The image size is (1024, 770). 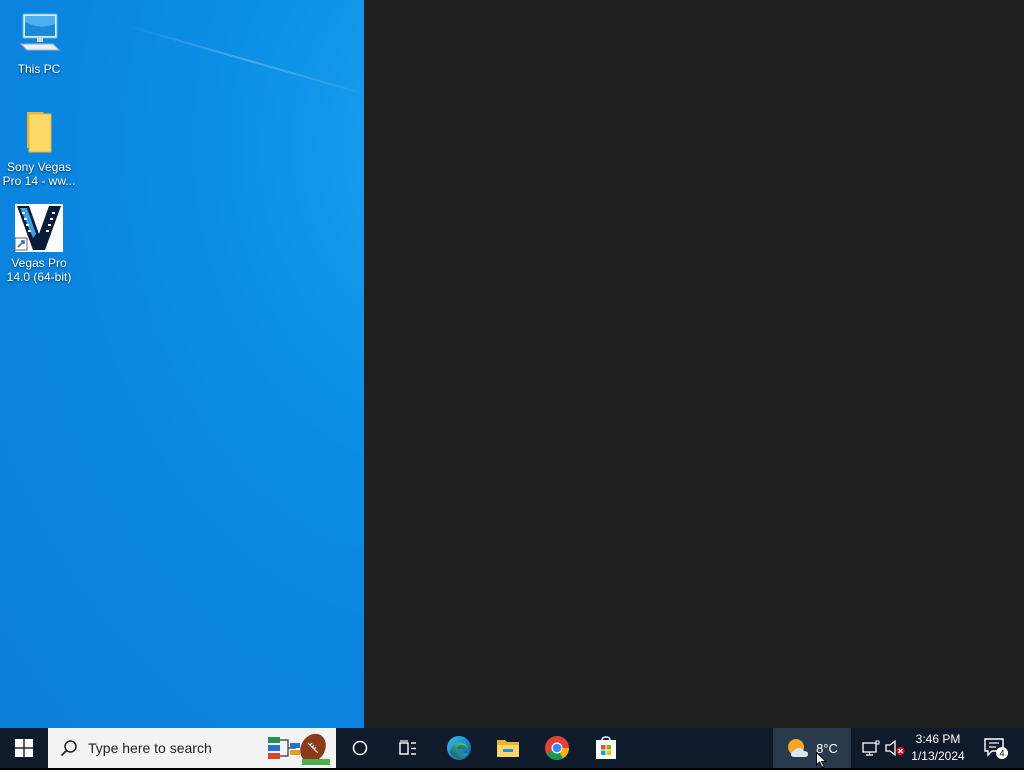 I want to click on wallpaper-light-streak, so click(x=244, y=61).